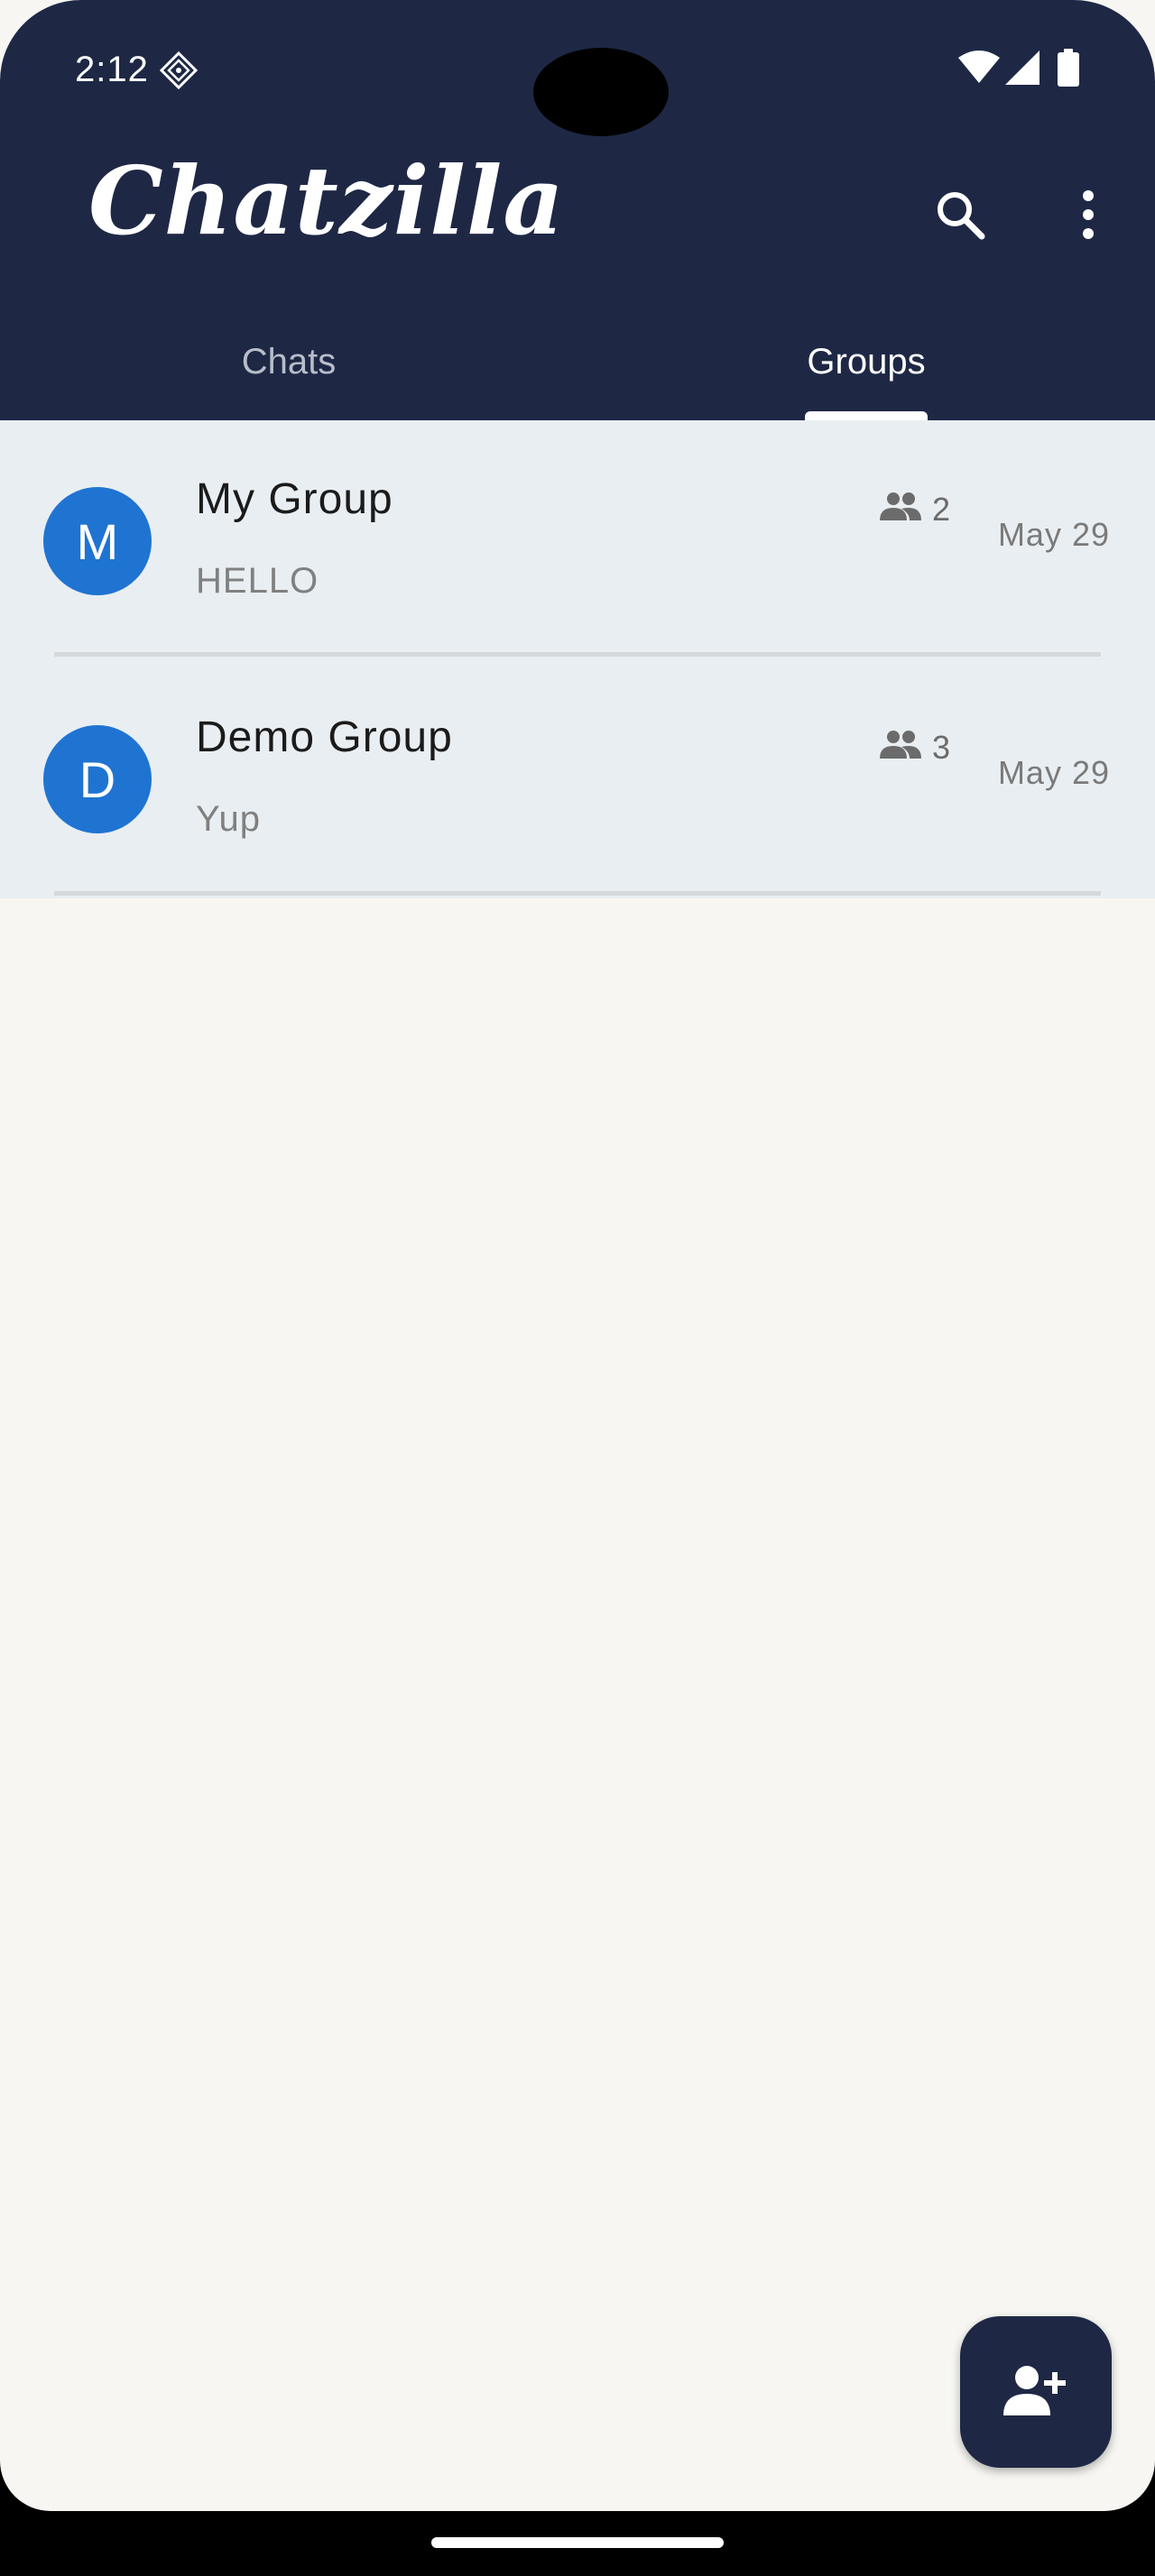  I want to click on list-item: D Demo Group Yup 3 May 29, so click(577, 777).